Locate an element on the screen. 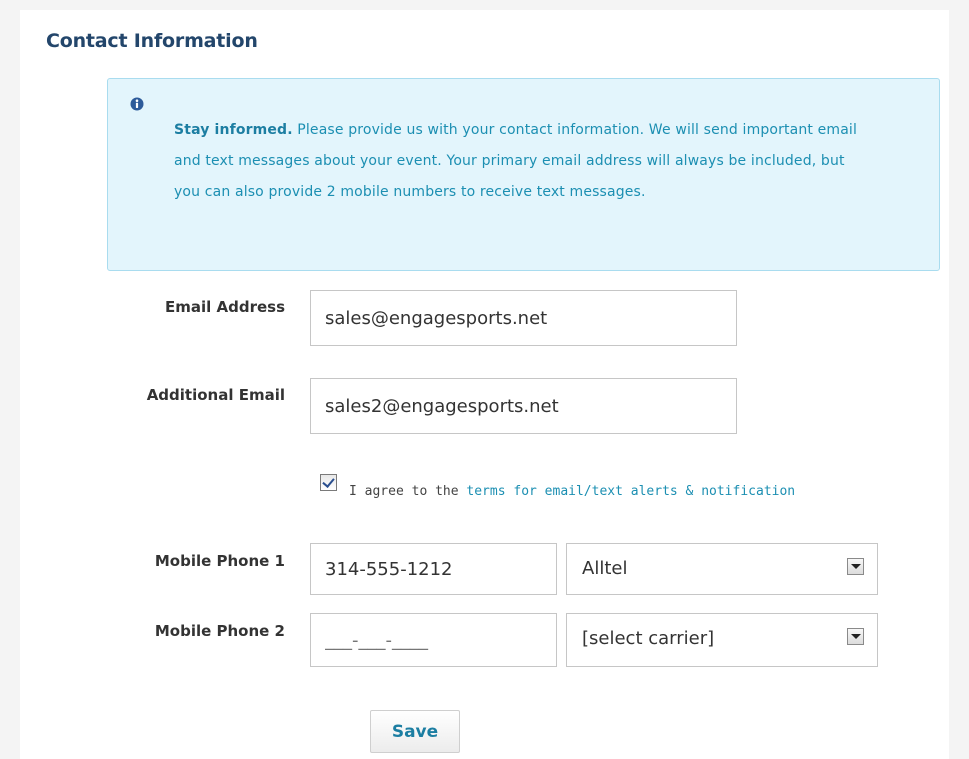  mobile-phone-2-label: Mobile Phone 2 is located at coordinates (219, 631).